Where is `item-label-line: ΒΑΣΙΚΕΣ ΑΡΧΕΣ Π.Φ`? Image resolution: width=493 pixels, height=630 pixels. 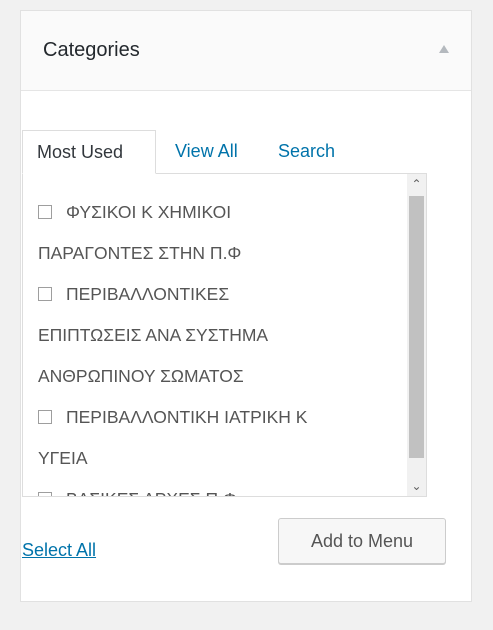 item-label-line: ΒΑΣΙΚΕΣ ΑΡΧΕΣ Π.Φ is located at coordinates (151, 492).